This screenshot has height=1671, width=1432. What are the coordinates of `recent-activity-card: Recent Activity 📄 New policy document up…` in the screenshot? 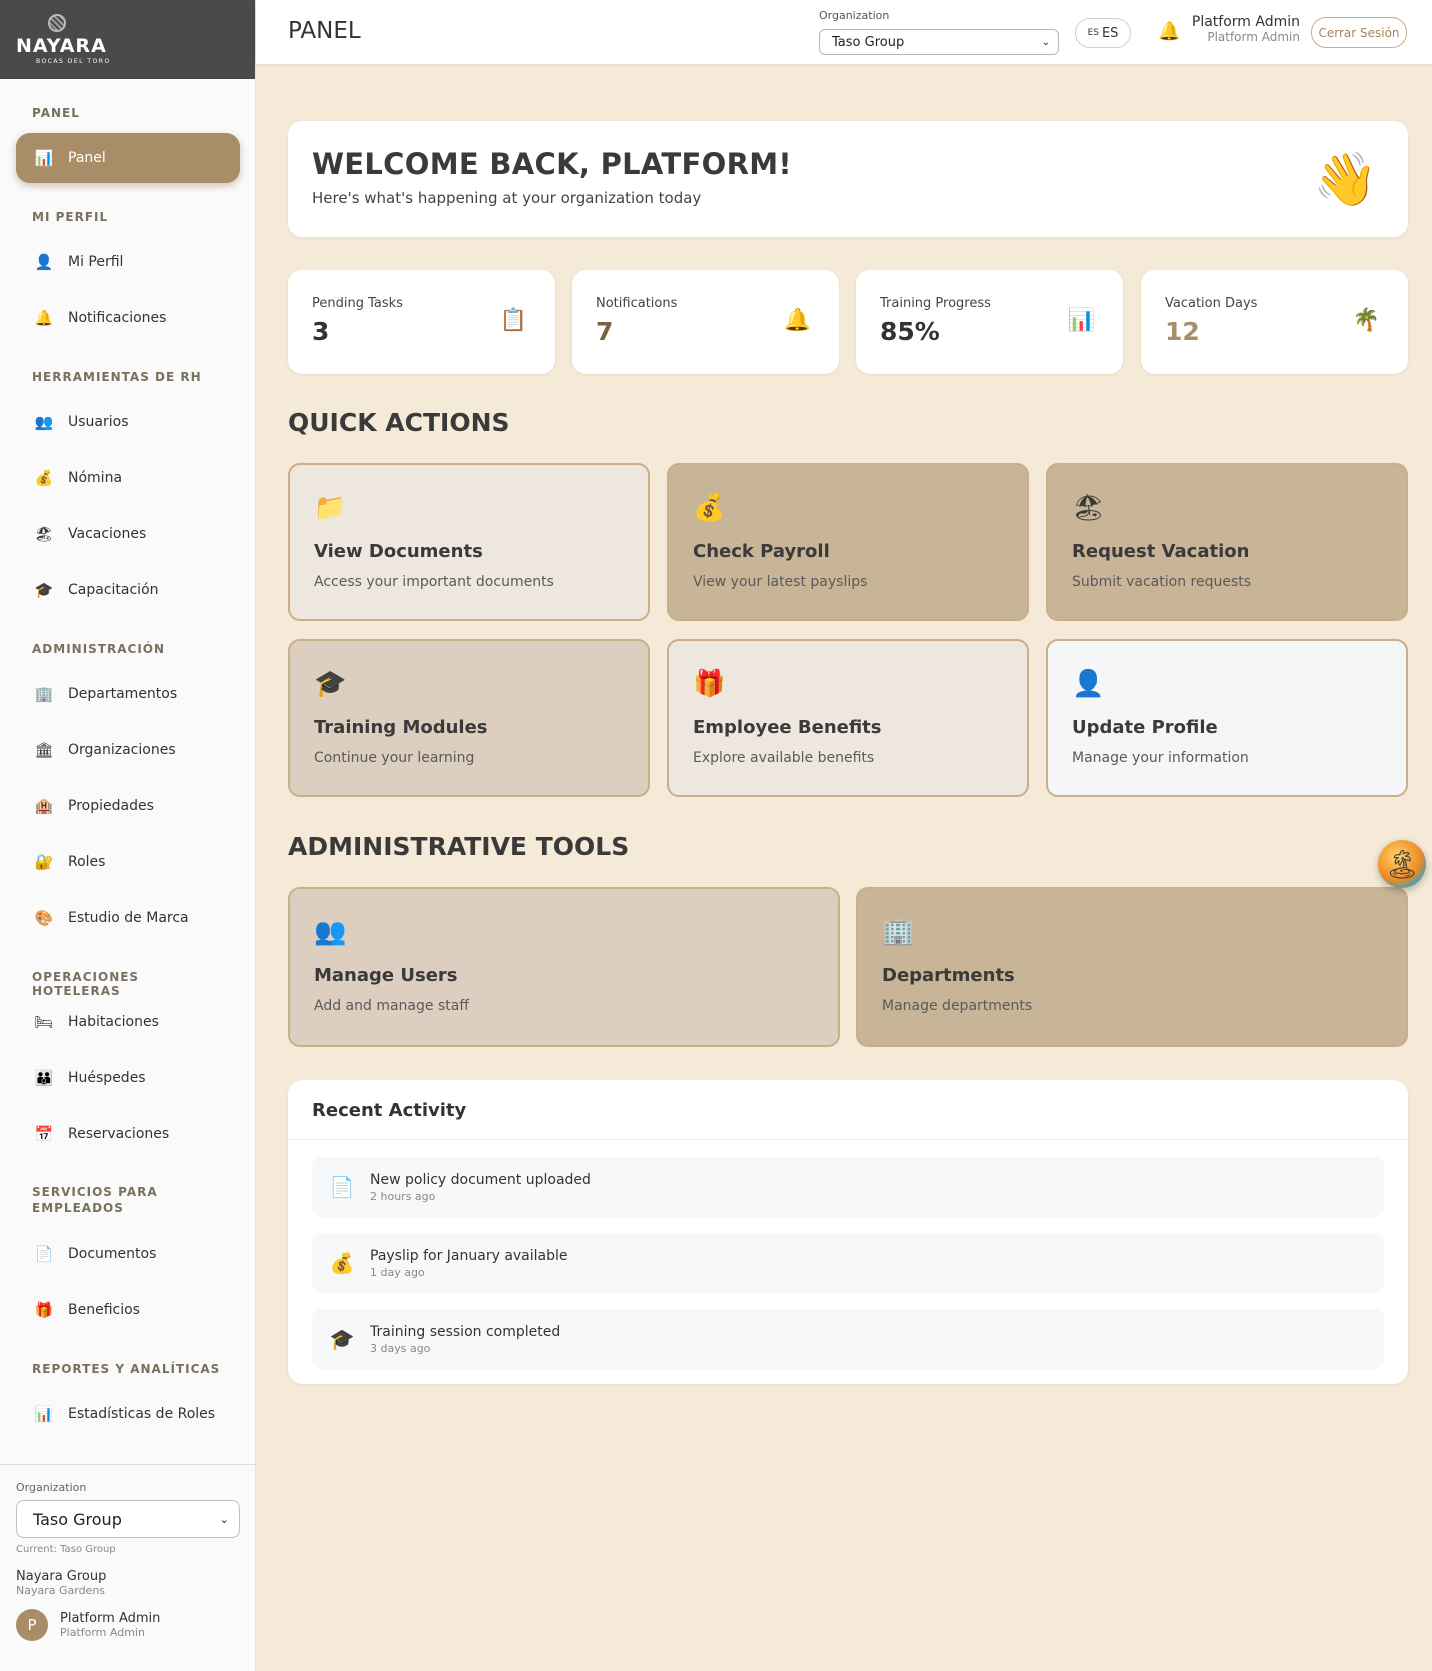 It's located at (848, 1232).